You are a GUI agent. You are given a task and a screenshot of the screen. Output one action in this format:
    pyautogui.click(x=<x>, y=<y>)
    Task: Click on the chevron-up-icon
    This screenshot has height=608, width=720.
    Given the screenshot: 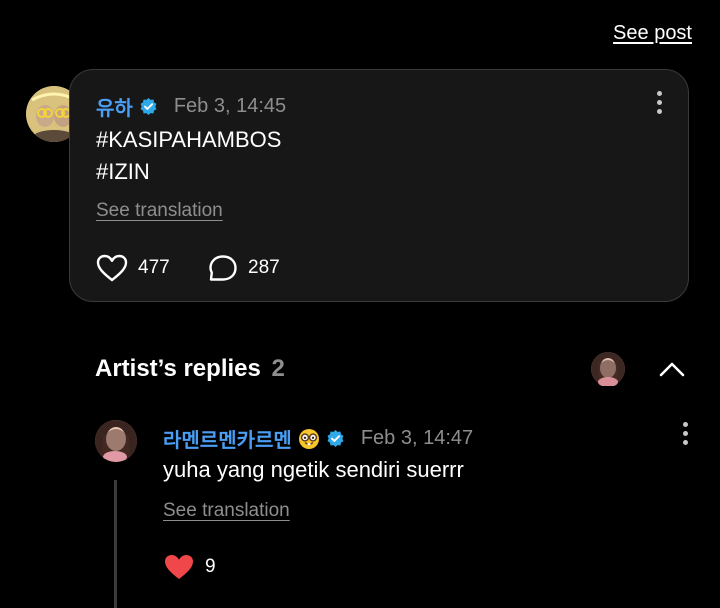 What is the action you would take?
    pyautogui.click(x=672, y=369)
    